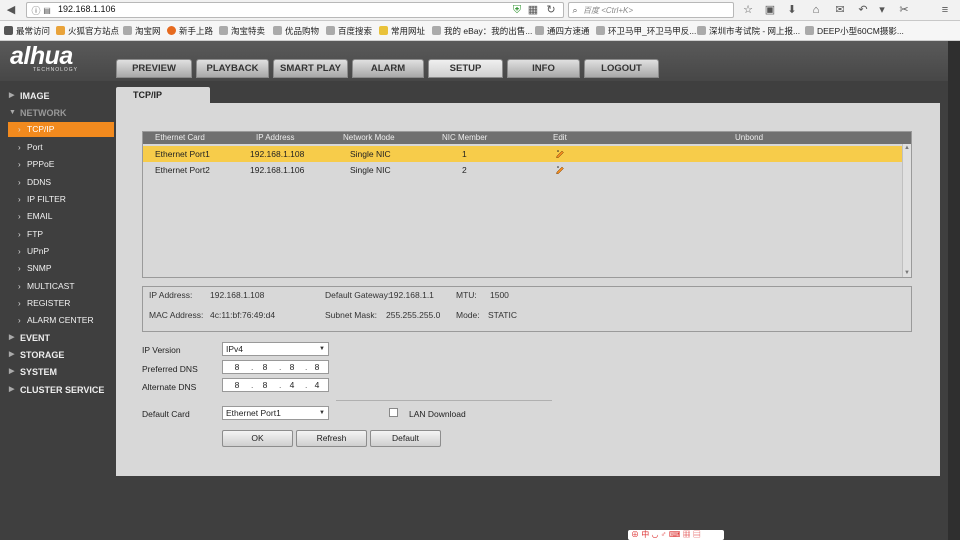  What do you see at coordinates (517, 10) in the screenshot?
I see `shield-icon: ⛨` at bounding box center [517, 10].